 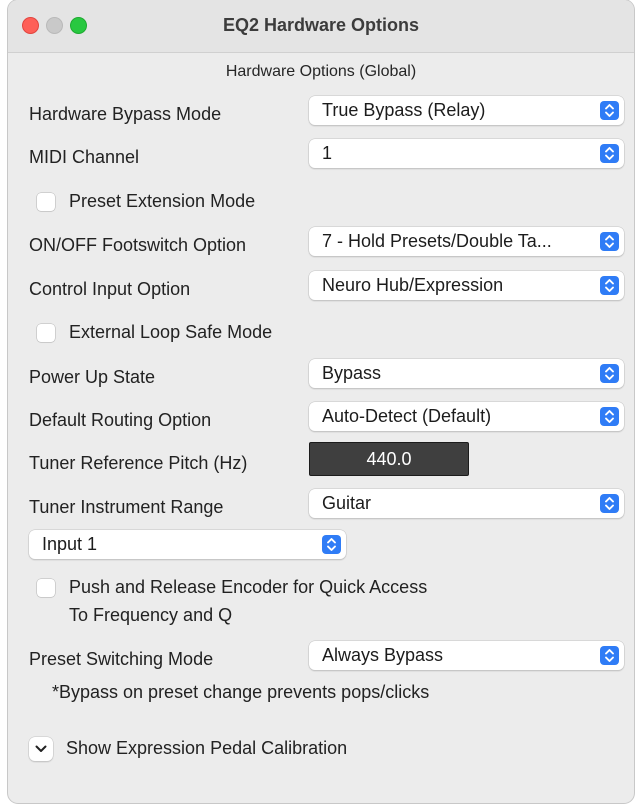 What do you see at coordinates (150, 615) in the screenshot?
I see `encoder-quick-access-label-line2: To Frequency and Q` at bounding box center [150, 615].